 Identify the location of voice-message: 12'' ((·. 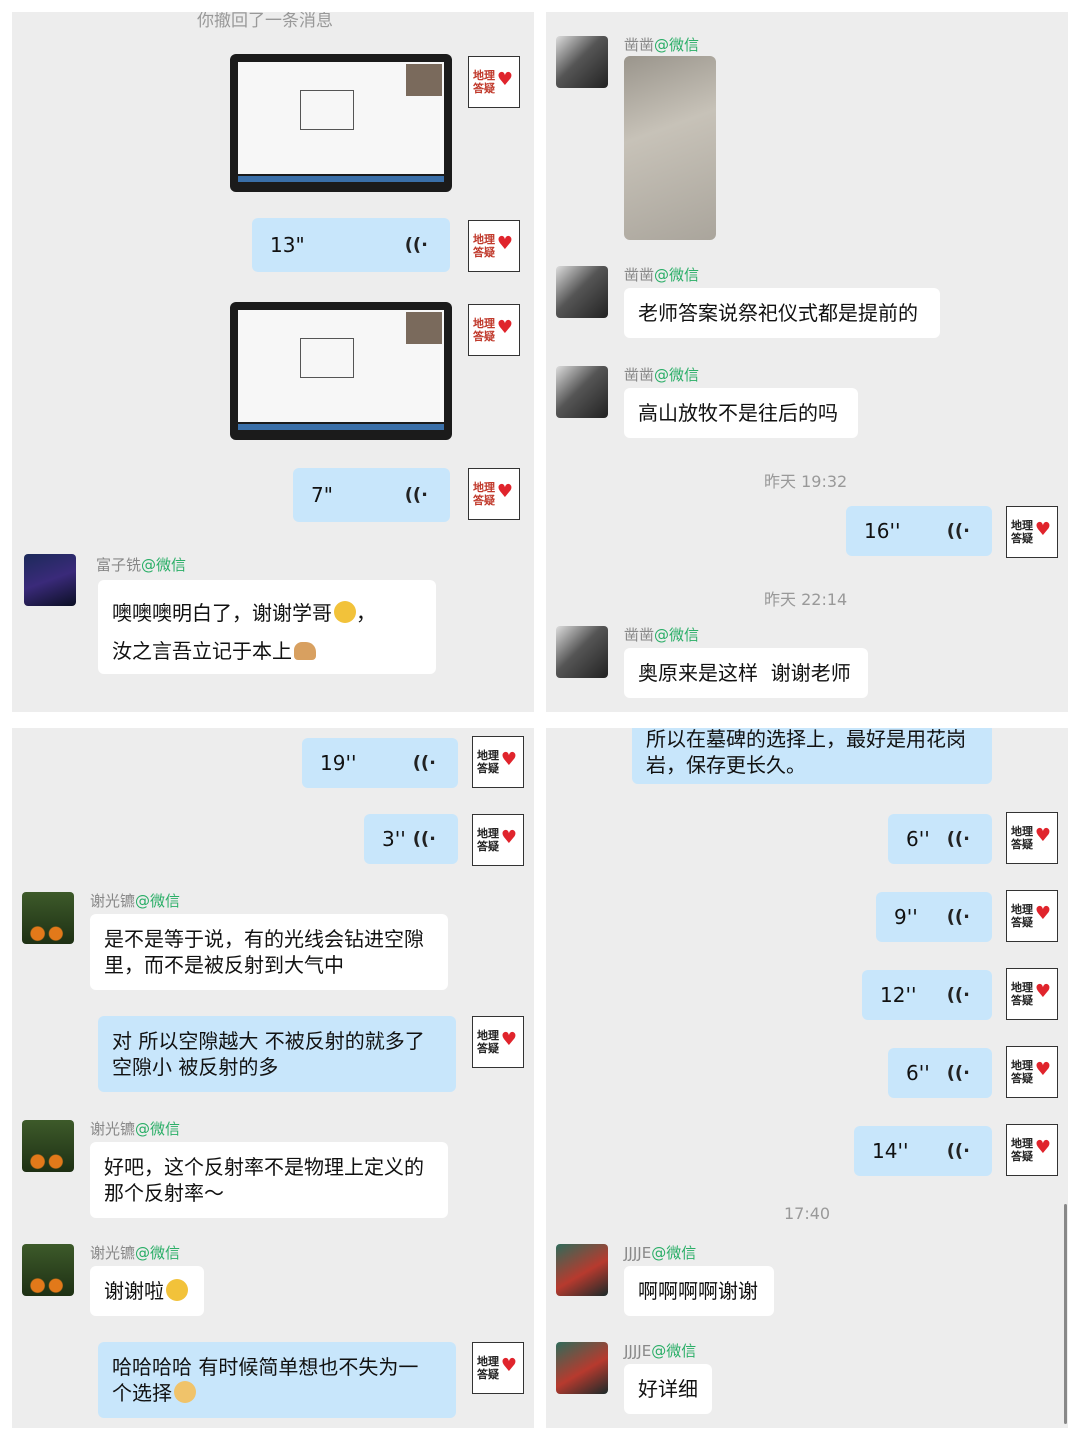
(927, 995).